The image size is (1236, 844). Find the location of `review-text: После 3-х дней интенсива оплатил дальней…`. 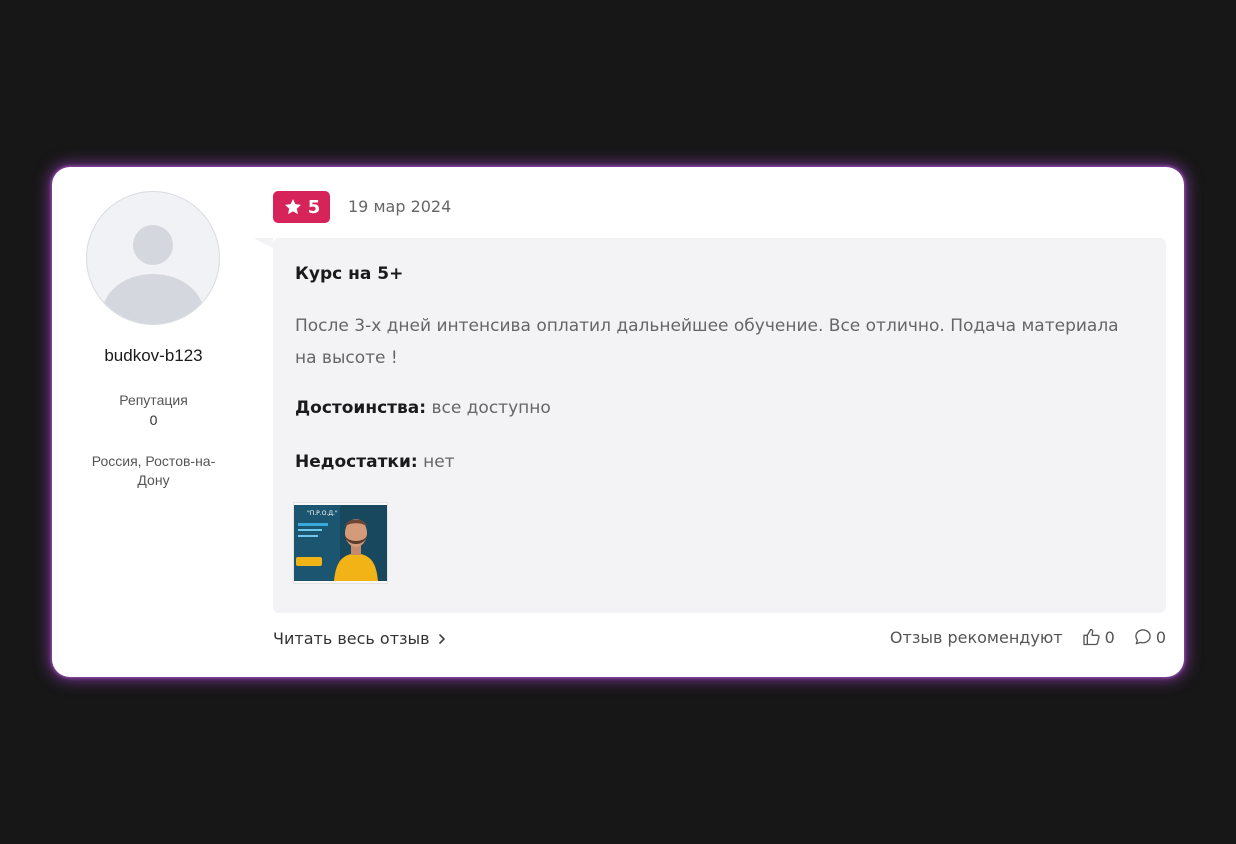

review-text: После 3-х дней интенсива оплатил дальней… is located at coordinates (707, 342).